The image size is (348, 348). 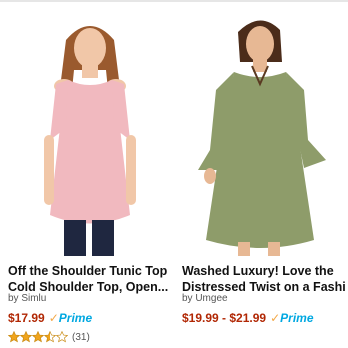 I want to click on product-title-2-line1: Washed Luxury! Love the, so click(x=264, y=271).